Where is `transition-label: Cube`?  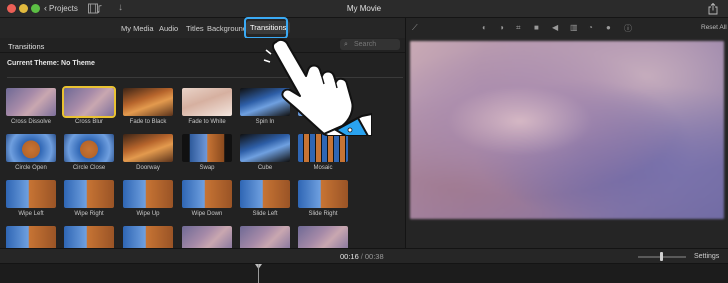 transition-label: Cube is located at coordinates (265, 168).